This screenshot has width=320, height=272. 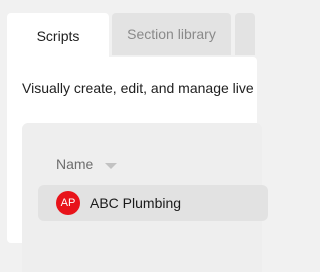 I want to click on avatar: AP, so click(x=68, y=203).